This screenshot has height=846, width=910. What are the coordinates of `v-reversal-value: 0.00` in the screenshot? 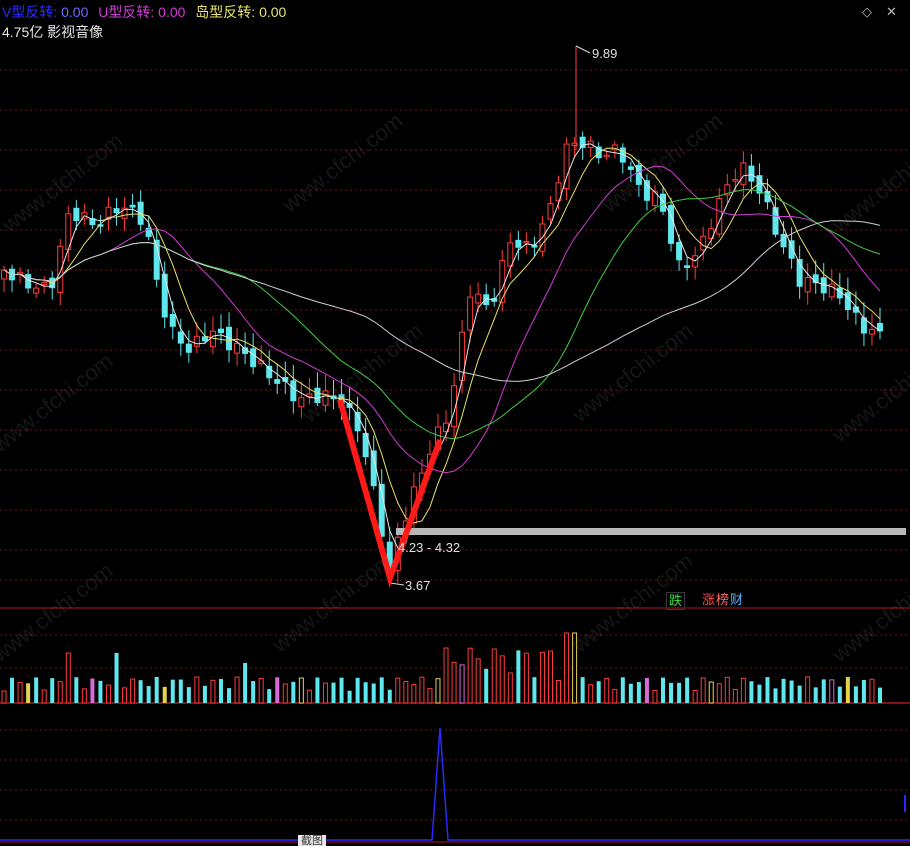 It's located at (75, 12).